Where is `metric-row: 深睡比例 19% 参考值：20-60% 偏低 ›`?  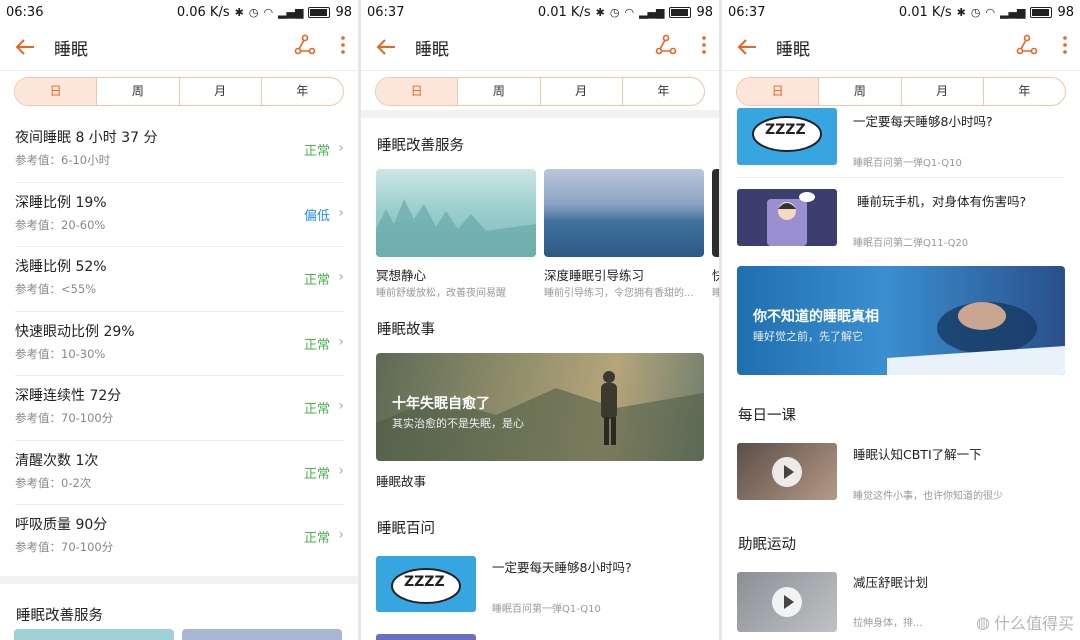
metric-row: 深睡比例 19% 参考值：20-60% 偏低 › is located at coordinates (179, 215).